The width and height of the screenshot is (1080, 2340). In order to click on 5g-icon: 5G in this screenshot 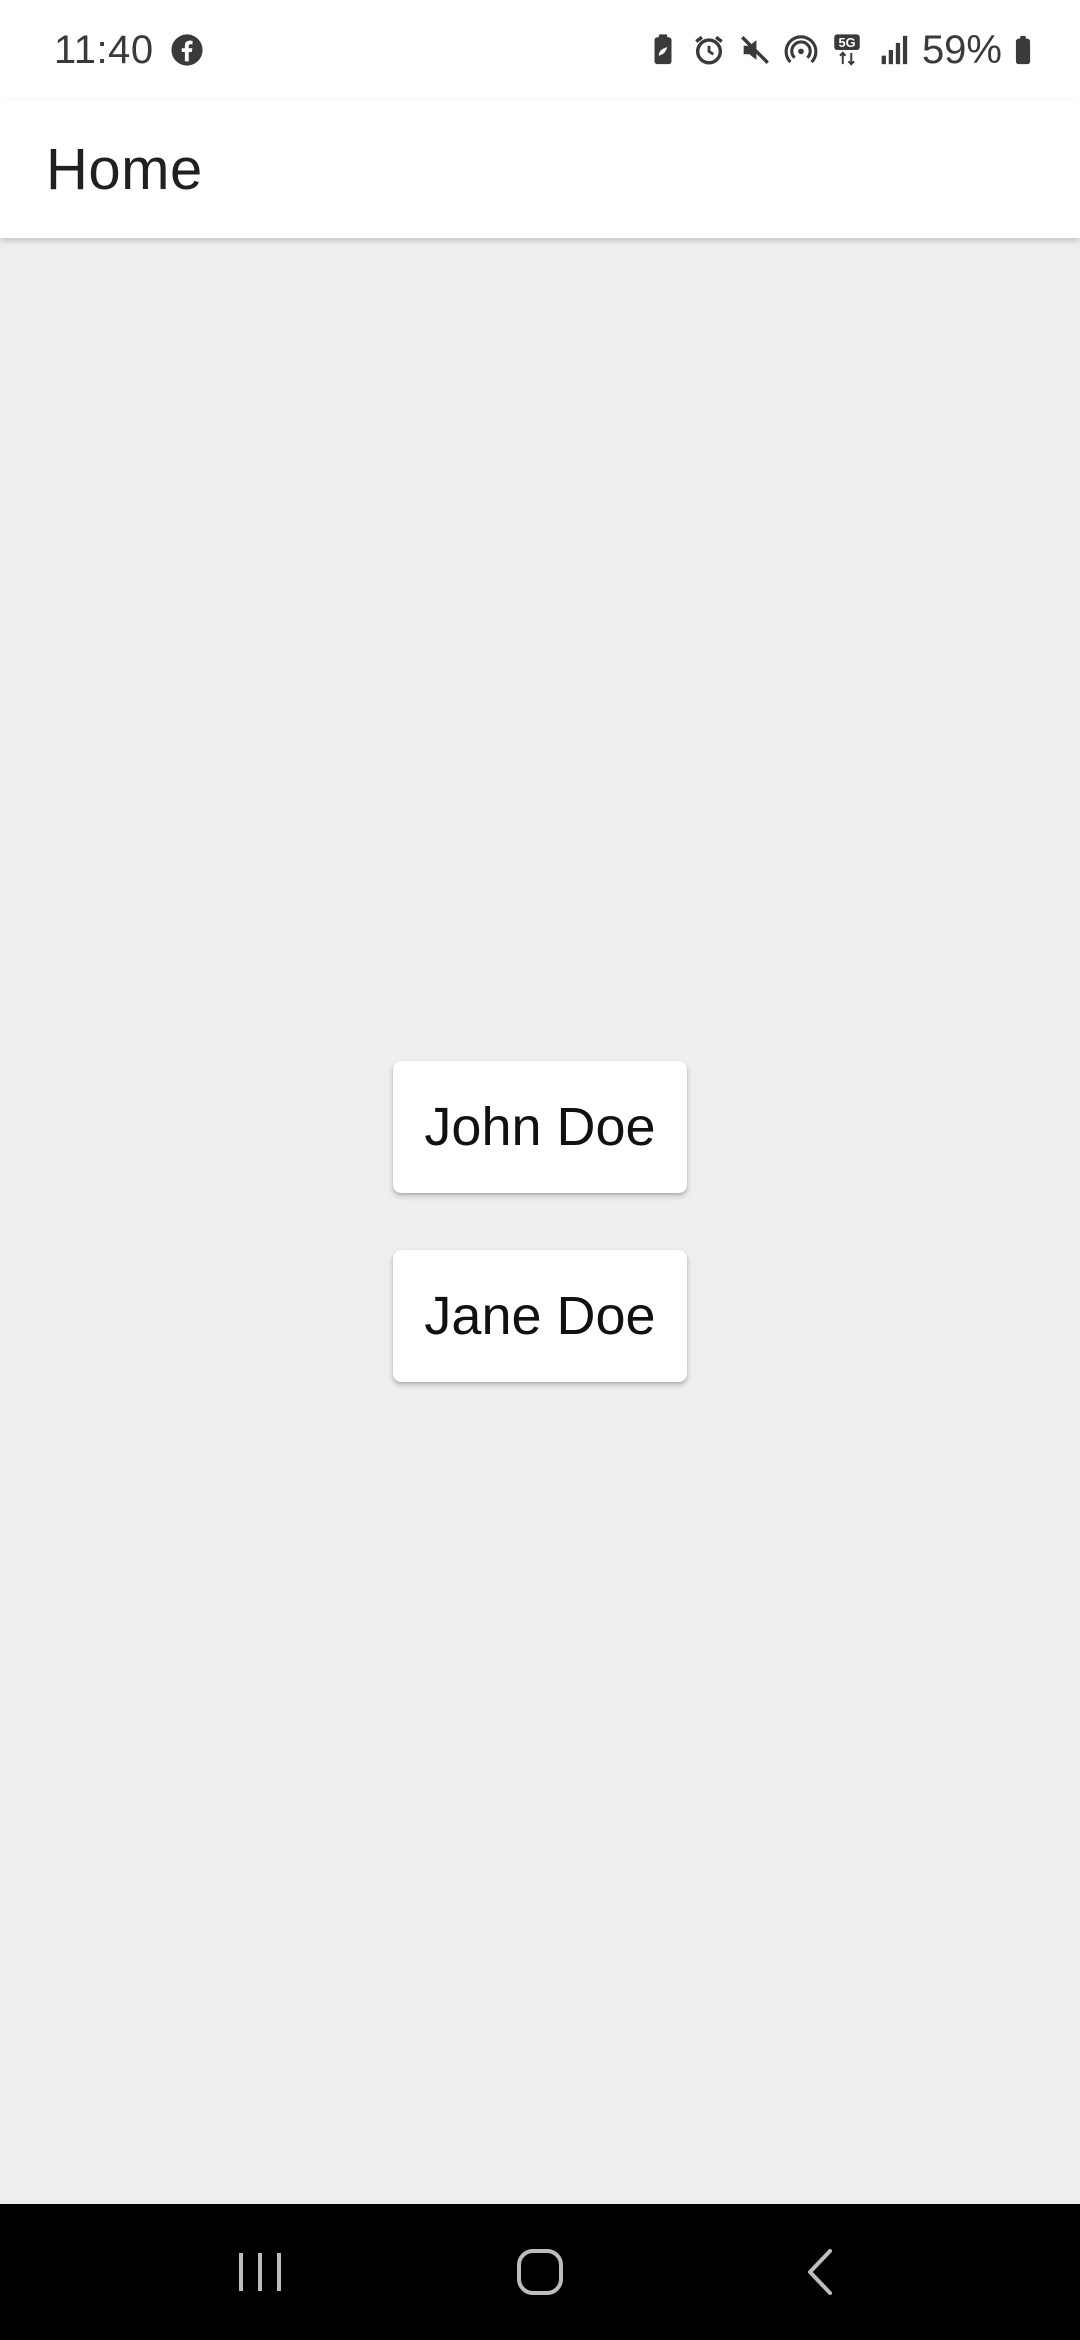, I will do `click(847, 50)`.